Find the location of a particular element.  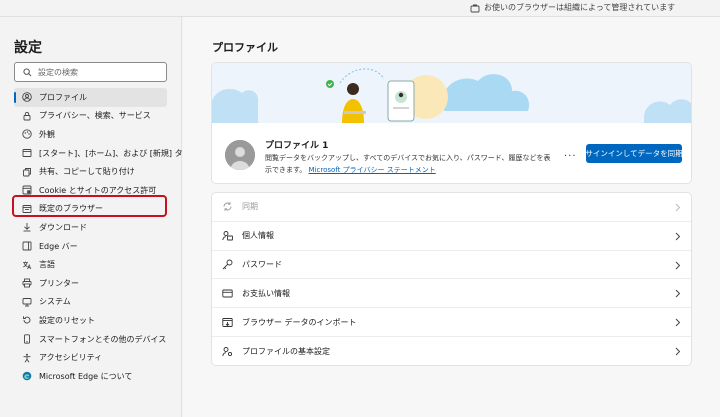

sidebar-item-edge-bar: Edge バー is located at coordinates (90, 246).